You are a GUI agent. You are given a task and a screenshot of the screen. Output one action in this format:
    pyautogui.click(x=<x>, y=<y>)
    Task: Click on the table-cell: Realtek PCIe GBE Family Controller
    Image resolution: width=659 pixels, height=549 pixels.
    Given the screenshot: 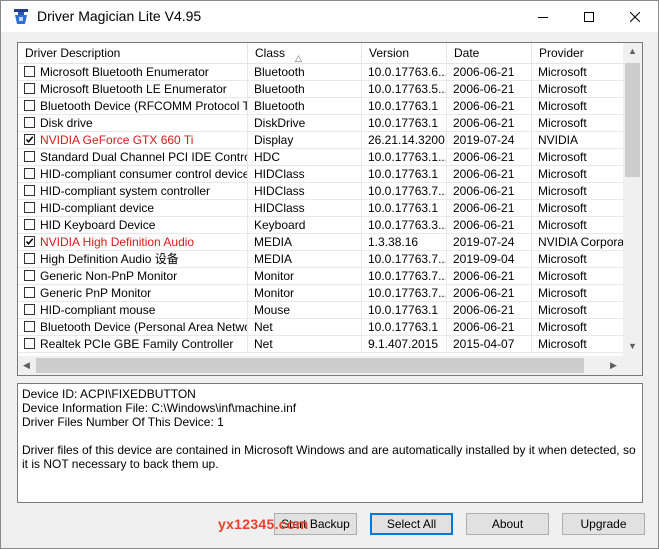 What is the action you would take?
    pyautogui.click(x=133, y=344)
    